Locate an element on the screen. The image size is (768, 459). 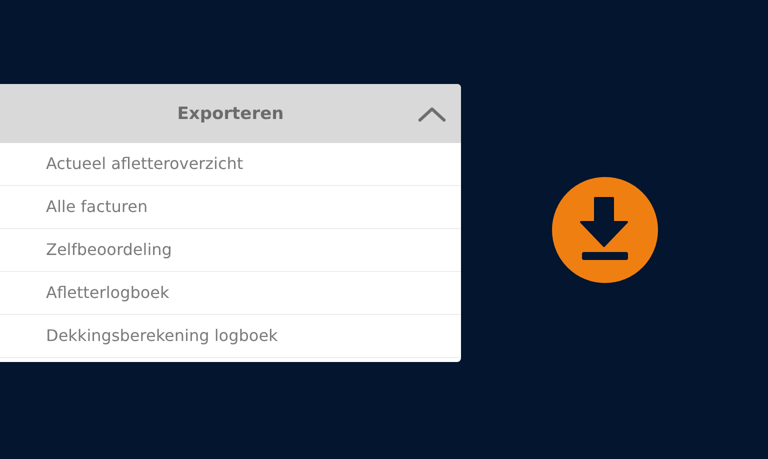
menu-item: Zelfbeoordeling is located at coordinates (230, 250).